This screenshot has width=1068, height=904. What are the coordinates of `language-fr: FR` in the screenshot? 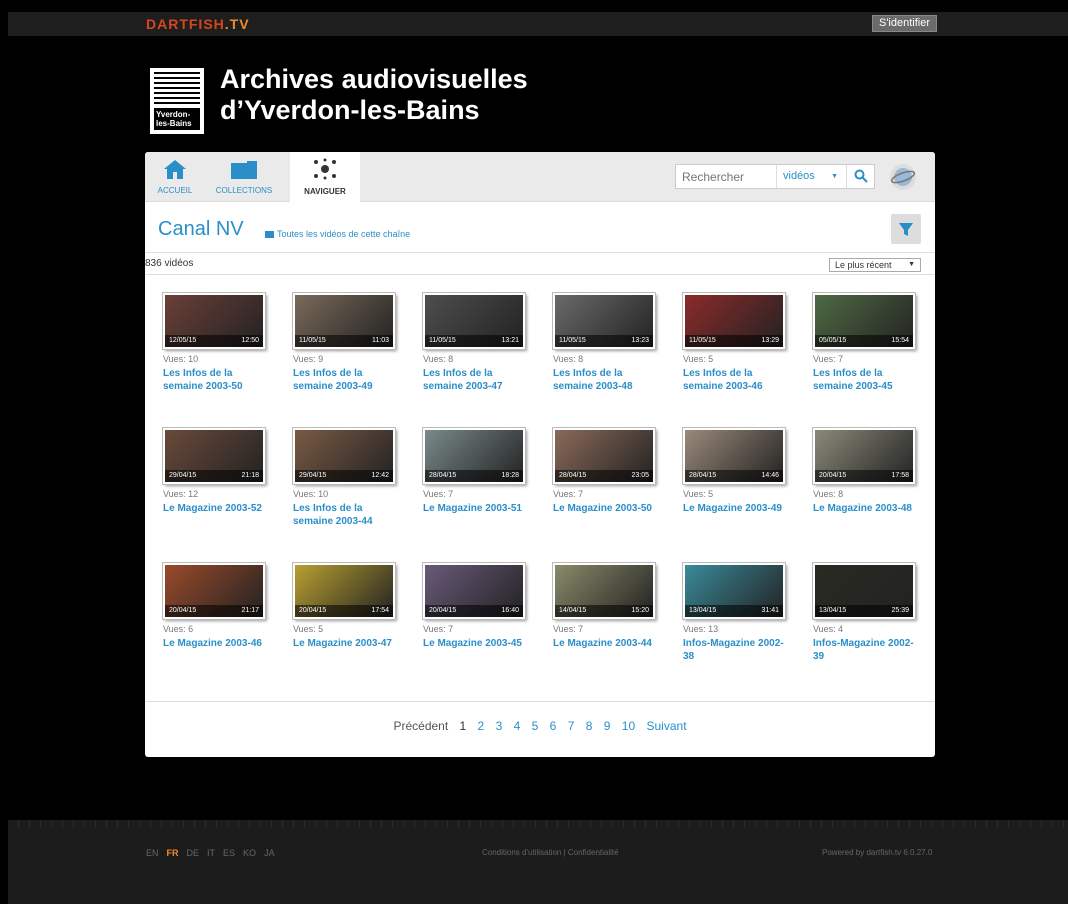 It's located at (173, 853).